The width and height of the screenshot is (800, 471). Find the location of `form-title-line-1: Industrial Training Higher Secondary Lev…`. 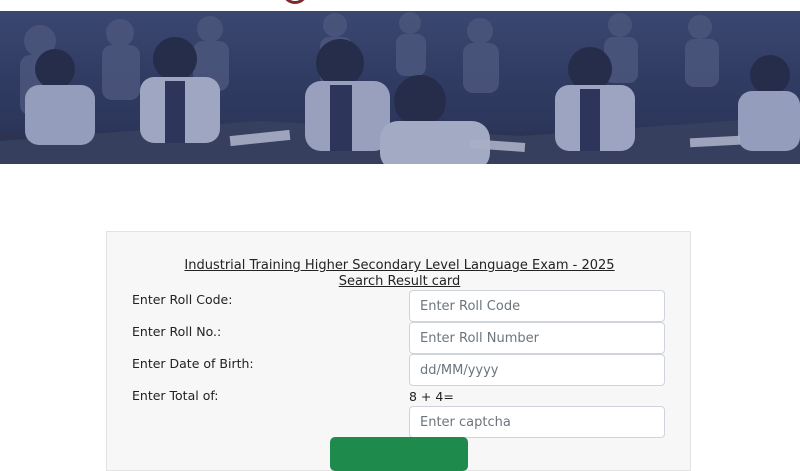

form-title-line-1: Industrial Training Higher Secondary Lev… is located at coordinates (399, 265).